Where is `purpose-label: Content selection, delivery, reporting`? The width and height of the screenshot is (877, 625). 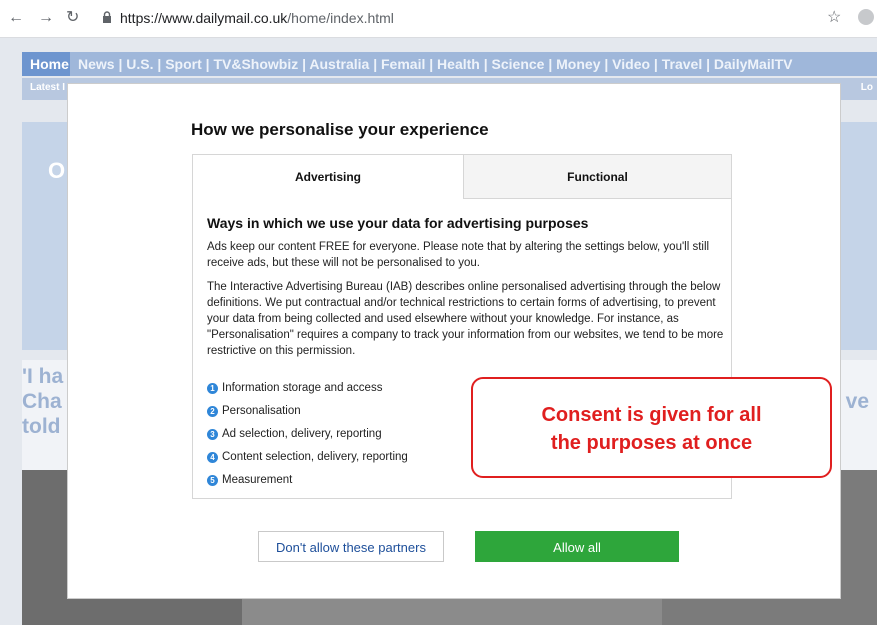 purpose-label: Content selection, delivery, reporting is located at coordinates (315, 457).